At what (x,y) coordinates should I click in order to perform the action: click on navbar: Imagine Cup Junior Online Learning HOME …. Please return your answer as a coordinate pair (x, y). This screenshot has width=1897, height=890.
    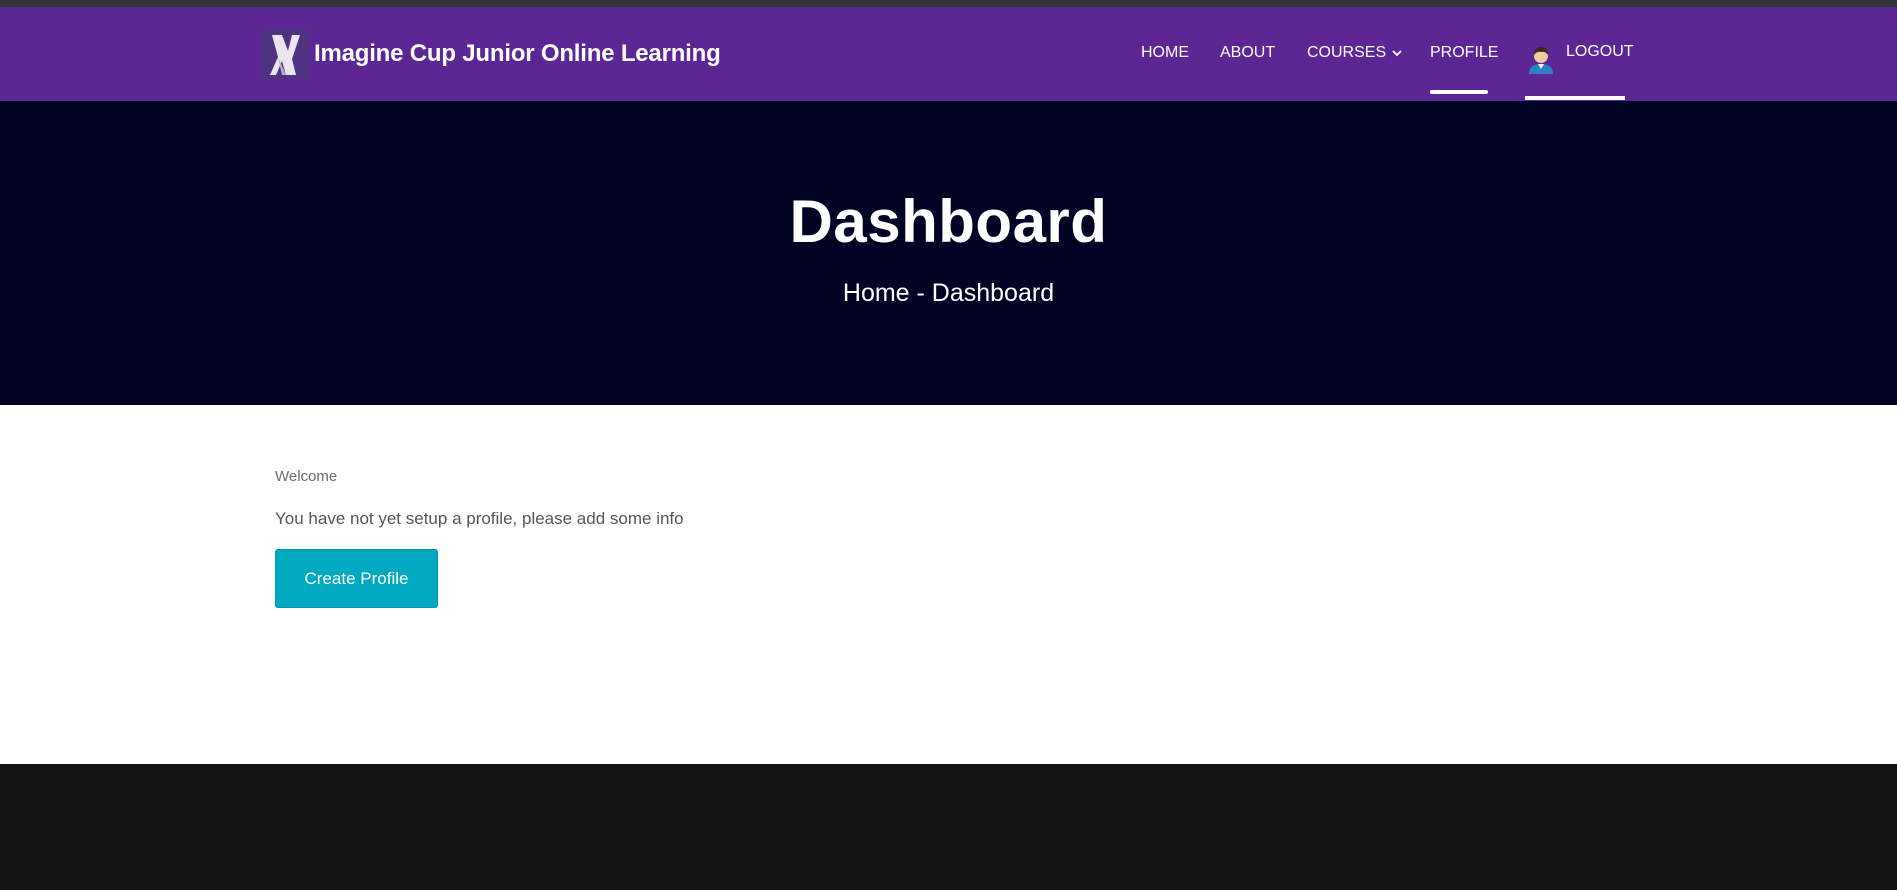
    Looking at the image, I should click on (948, 54).